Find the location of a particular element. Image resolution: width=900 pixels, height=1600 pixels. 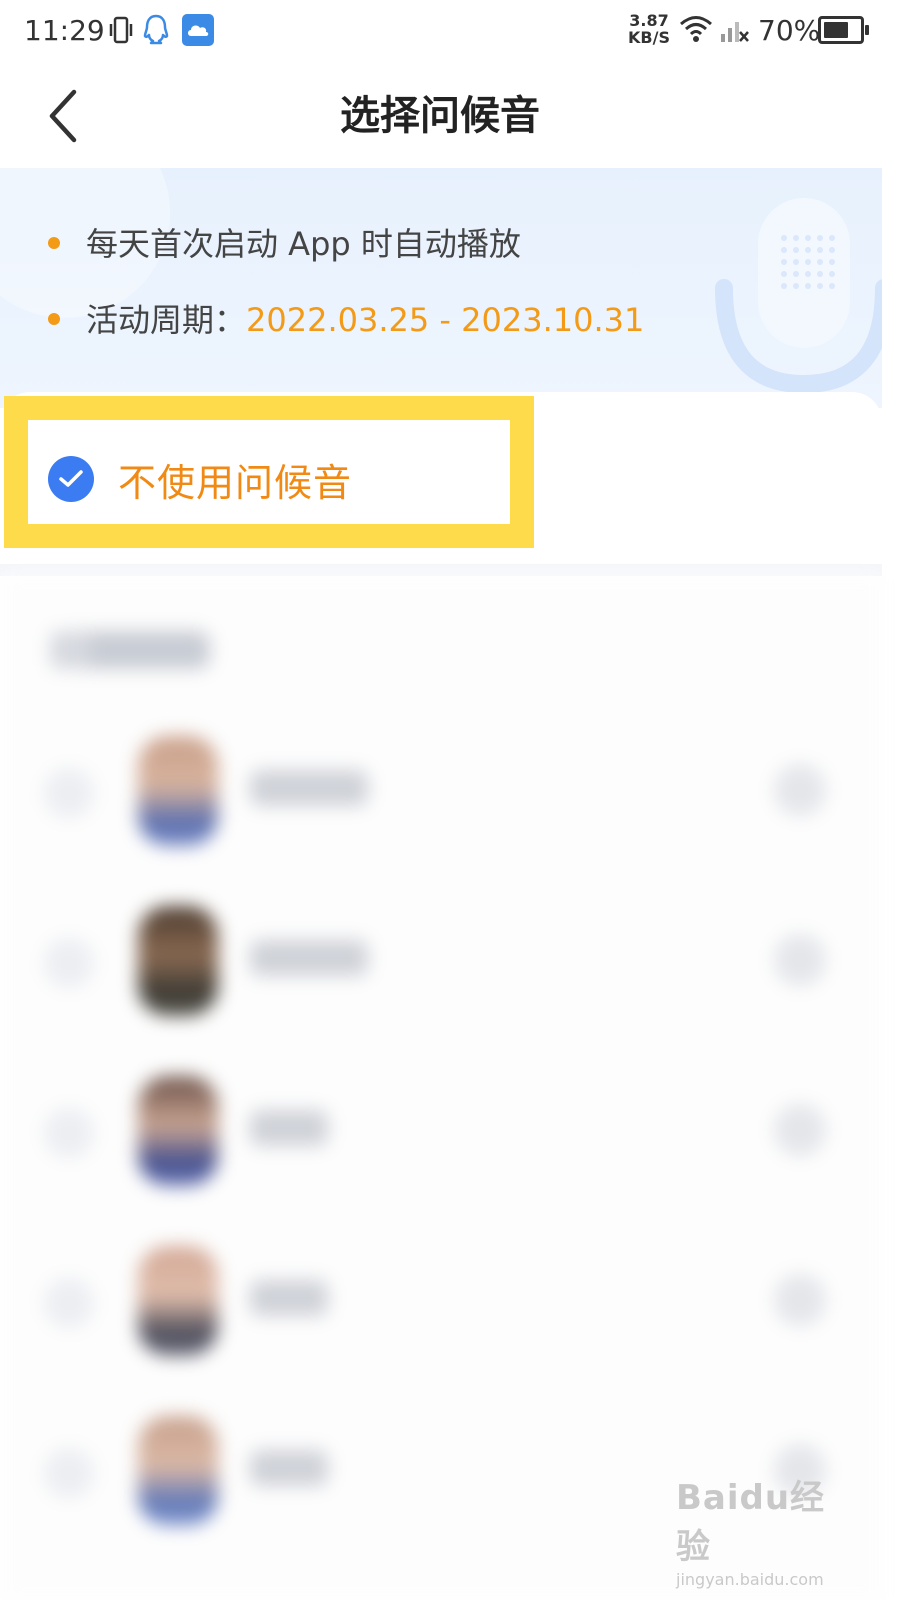

status-bar: 11:29 3.87 KB/S 70% is located at coordinates (450, 32).